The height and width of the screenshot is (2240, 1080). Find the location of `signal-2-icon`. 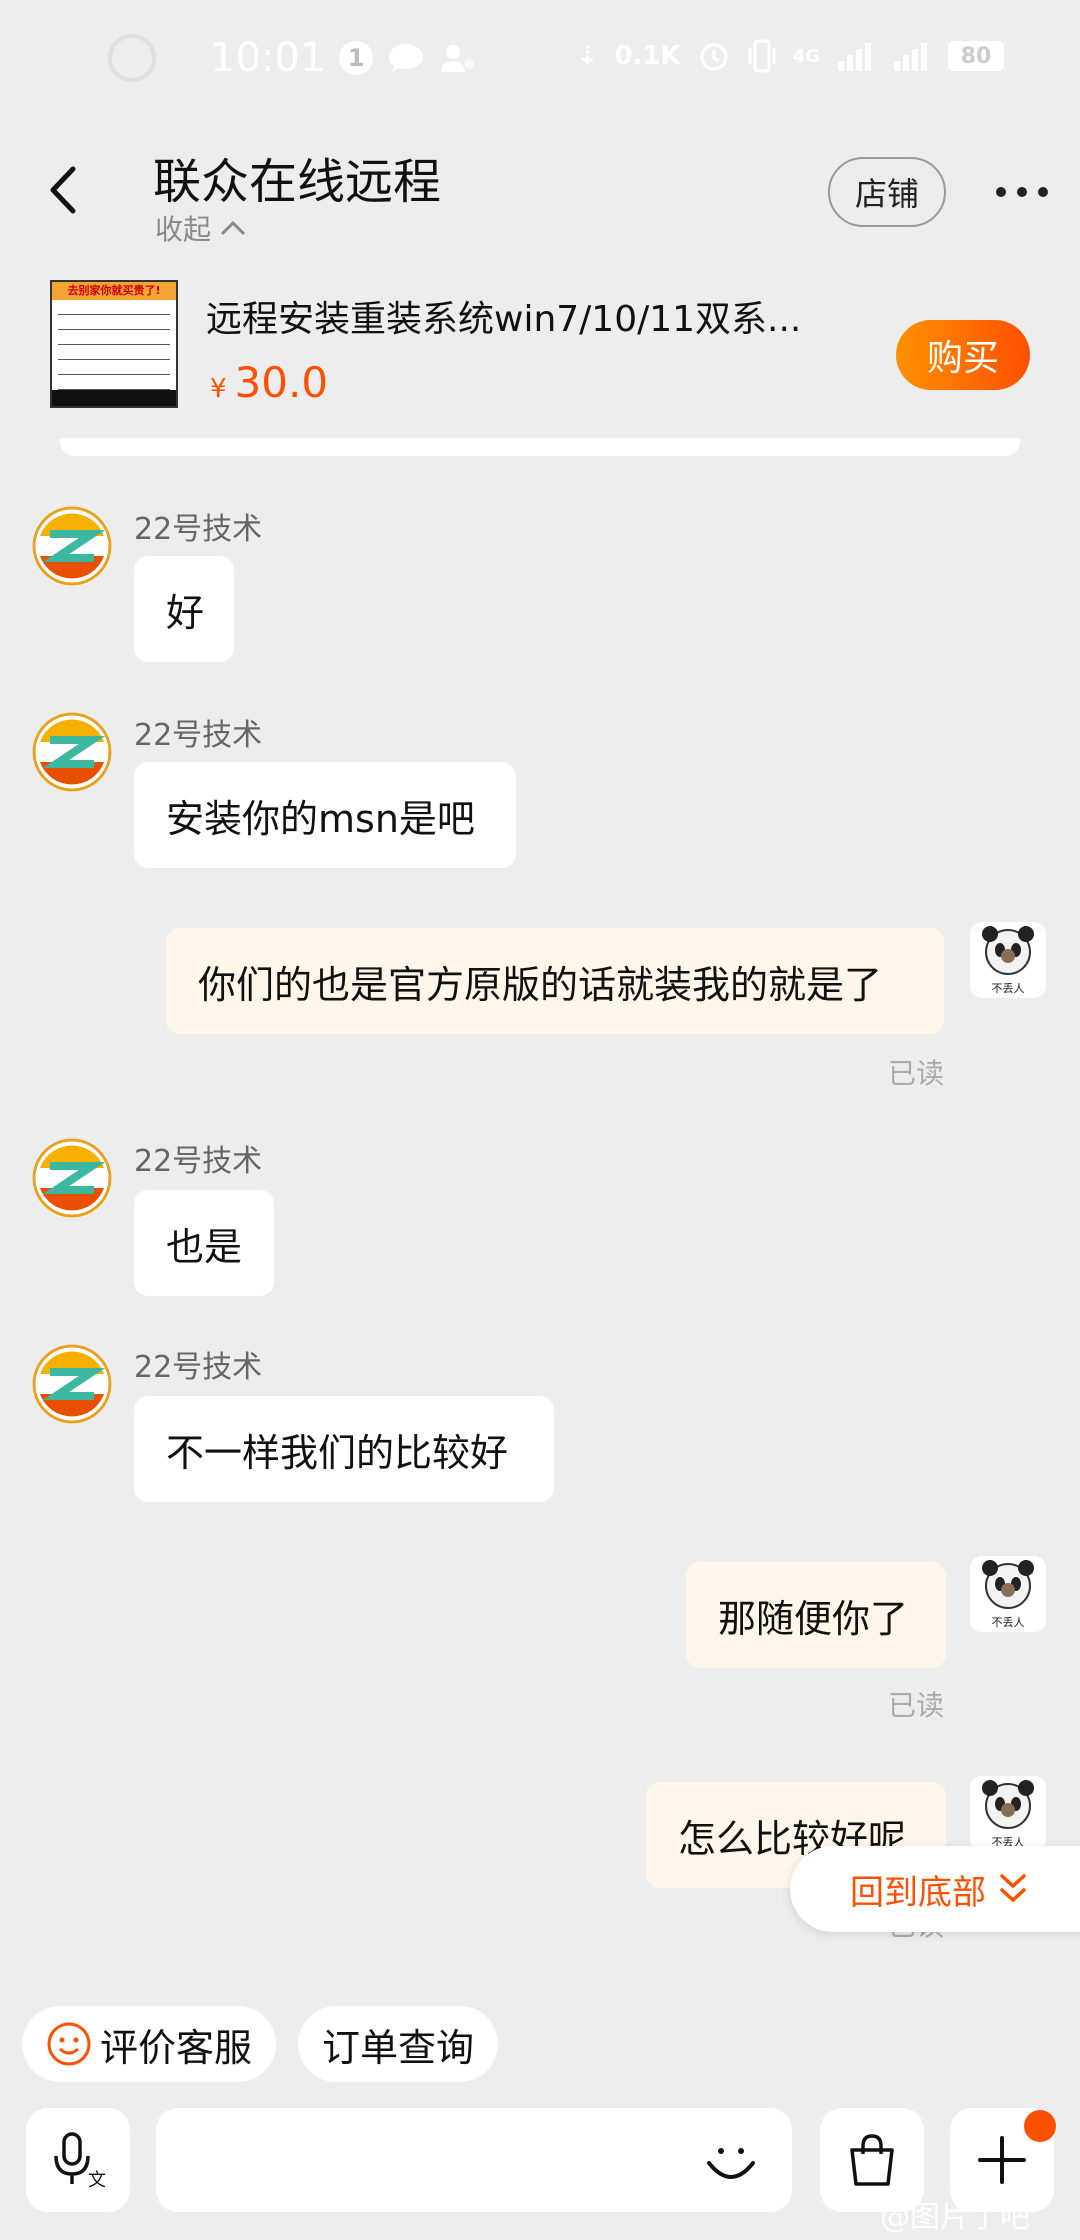

signal-2-icon is located at coordinates (910, 57).